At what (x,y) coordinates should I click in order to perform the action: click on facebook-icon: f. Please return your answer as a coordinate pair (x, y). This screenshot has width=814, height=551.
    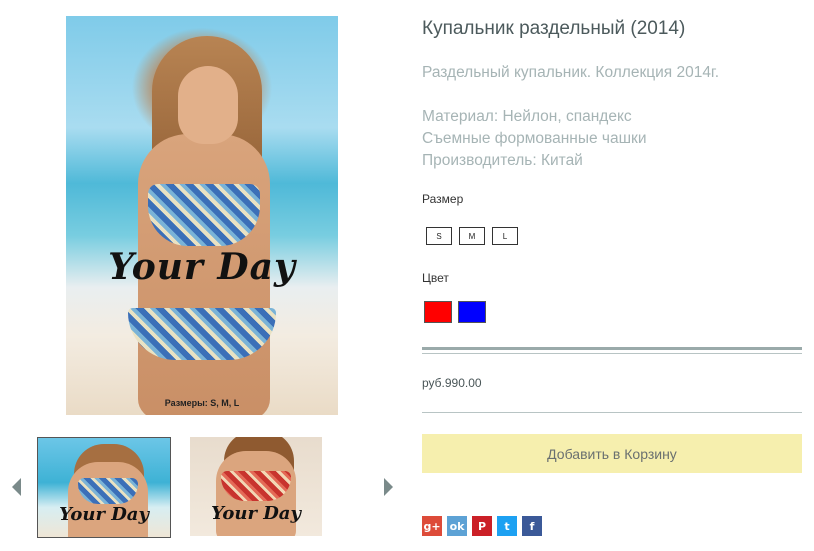
    Looking at the image, I should click on (532, 526).